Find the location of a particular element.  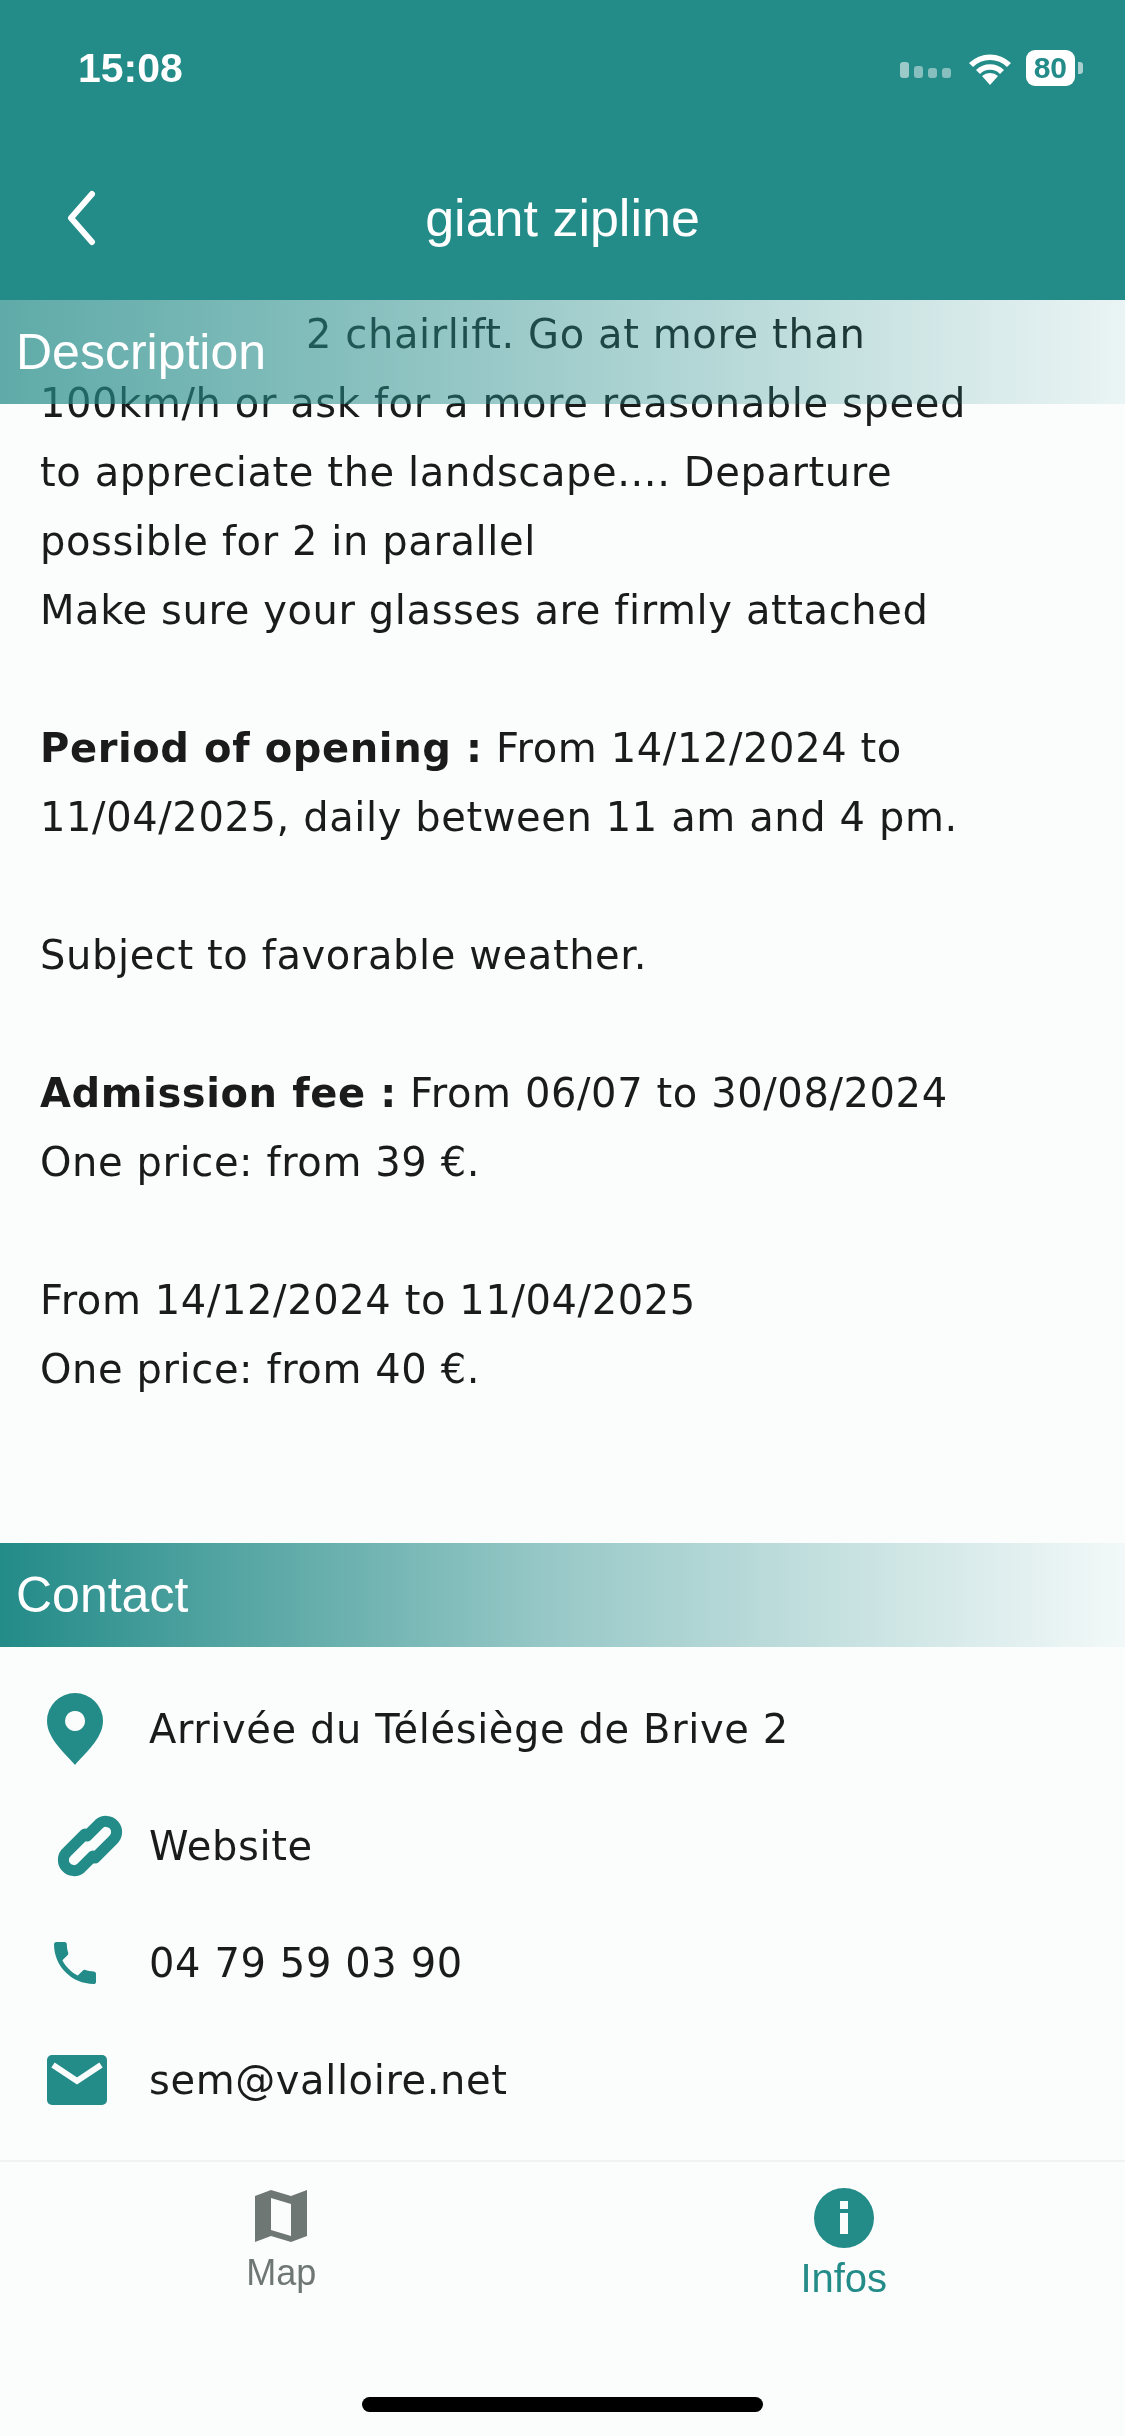

envelope-icon is located at coordinates (77, 2079).